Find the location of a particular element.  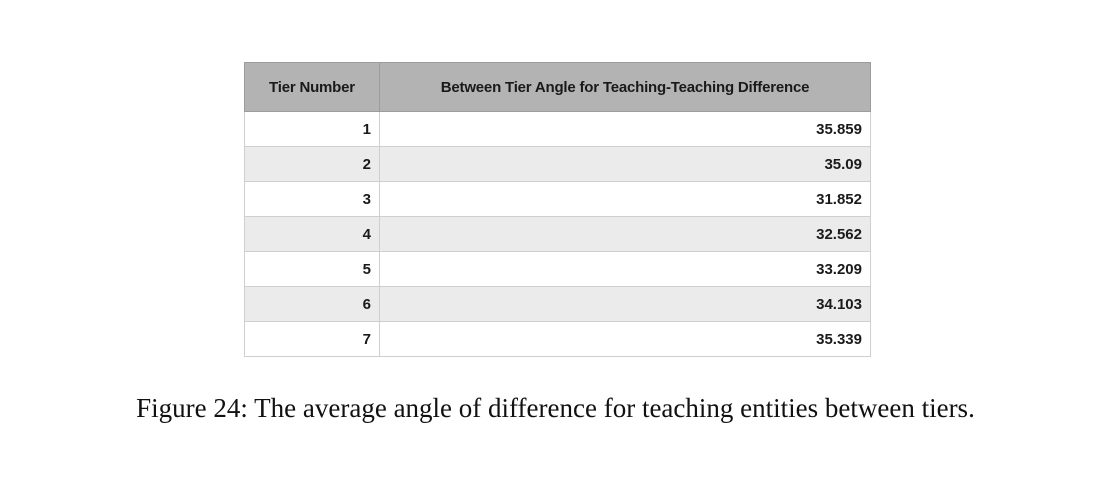

table-row: 4 32.562 is located at coordinates (557, 234).